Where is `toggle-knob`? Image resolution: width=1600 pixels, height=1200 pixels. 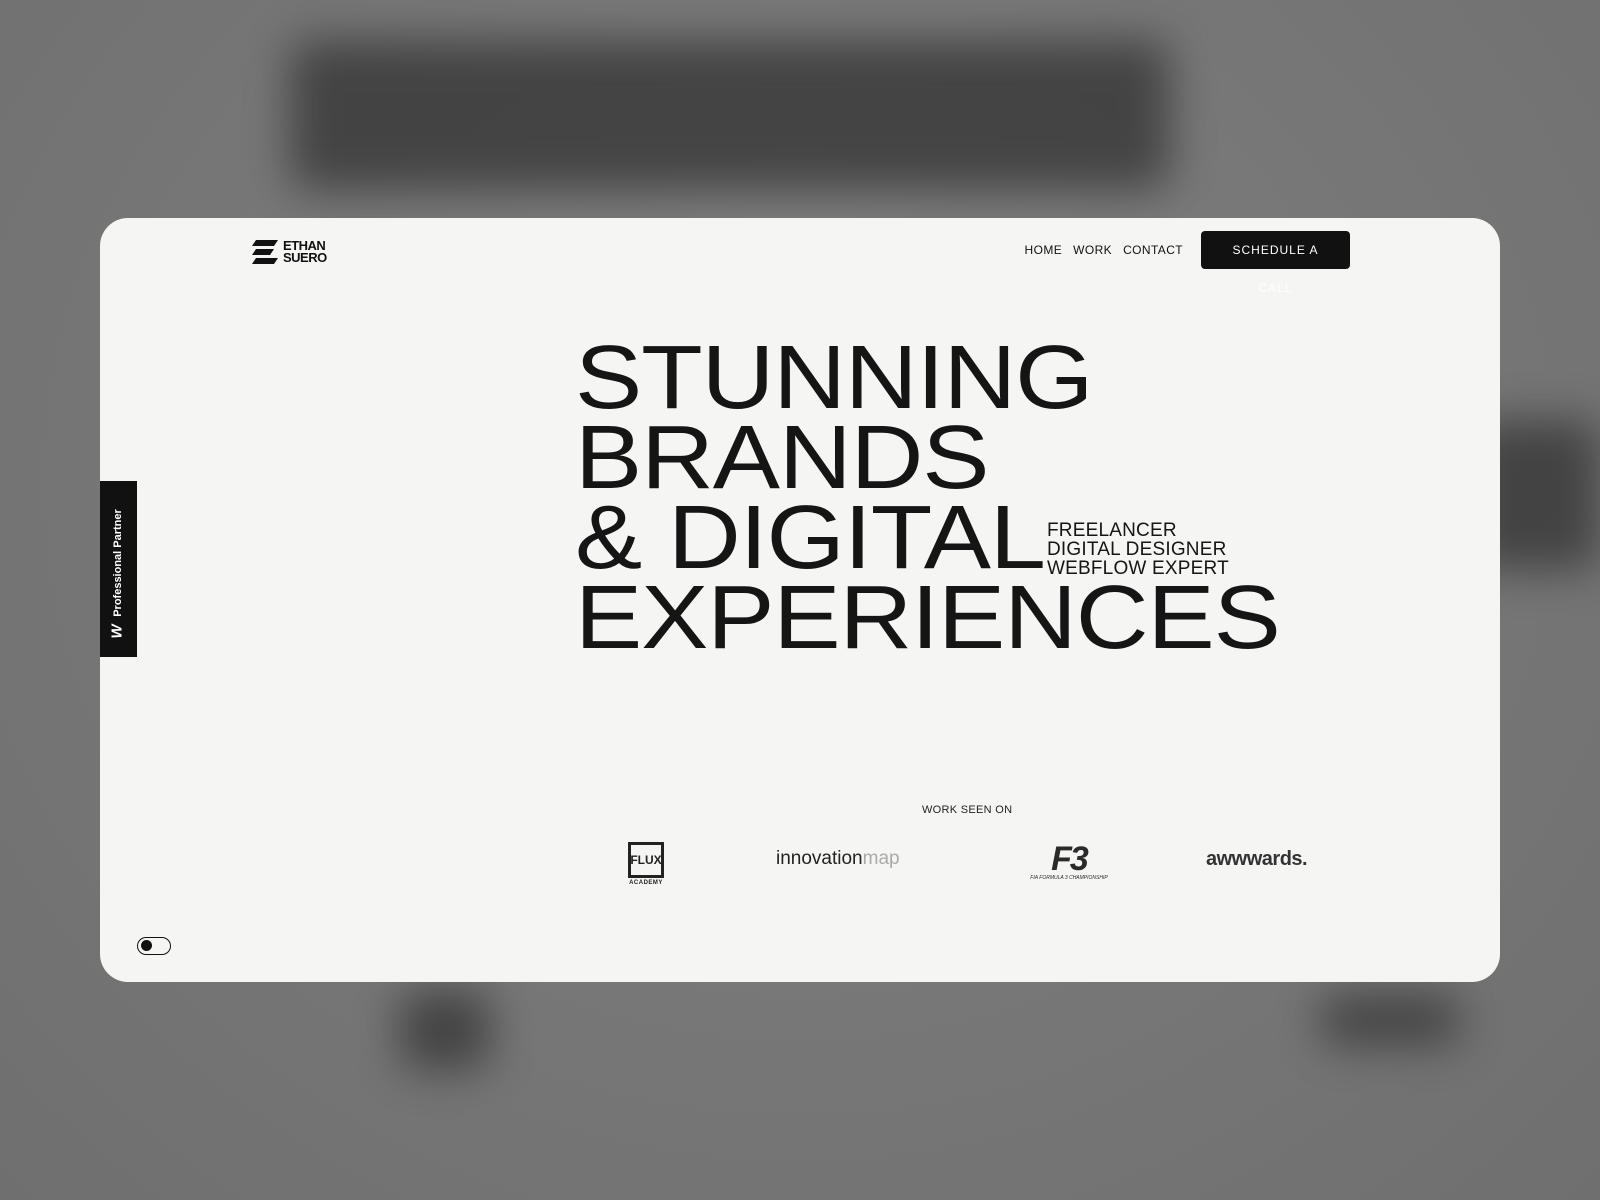
toggle-knob is located at coordinates (146, 945).